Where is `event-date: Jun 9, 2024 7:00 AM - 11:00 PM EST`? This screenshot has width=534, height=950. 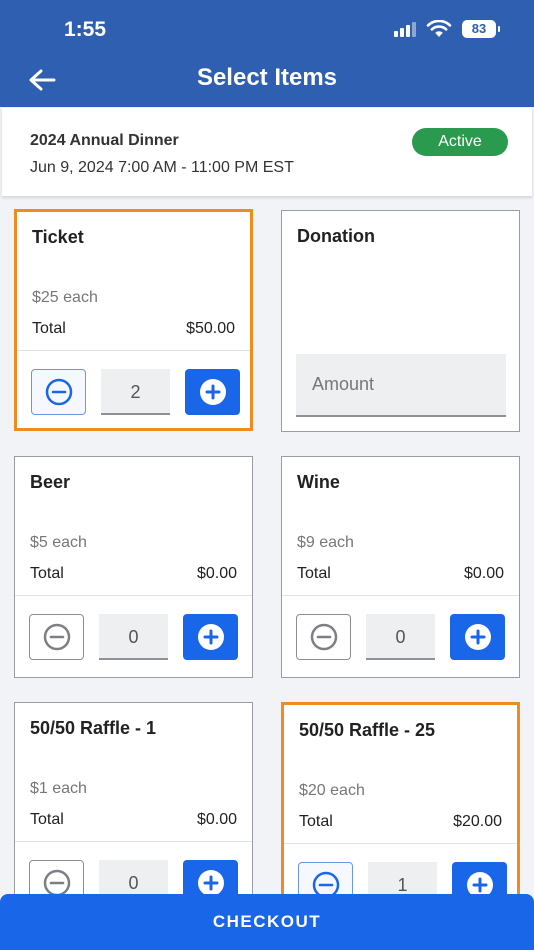 event-date: Jun 9, 2024 7:00 AM - 11:00 PM EST is located at coordinates (162, 167).